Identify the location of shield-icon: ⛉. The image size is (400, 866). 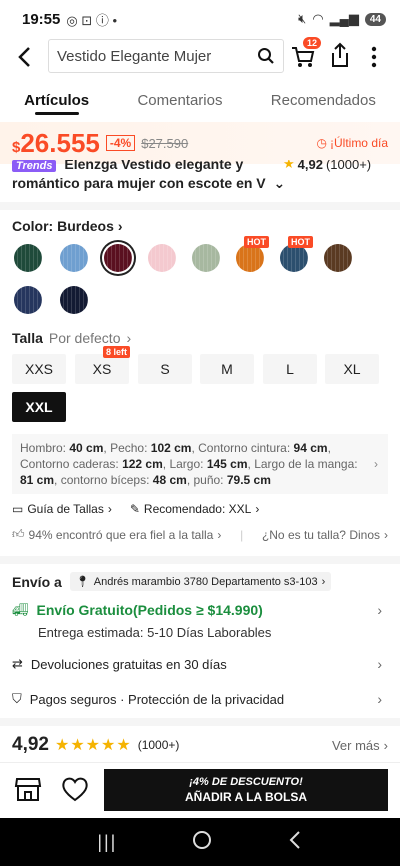
(17, 698).